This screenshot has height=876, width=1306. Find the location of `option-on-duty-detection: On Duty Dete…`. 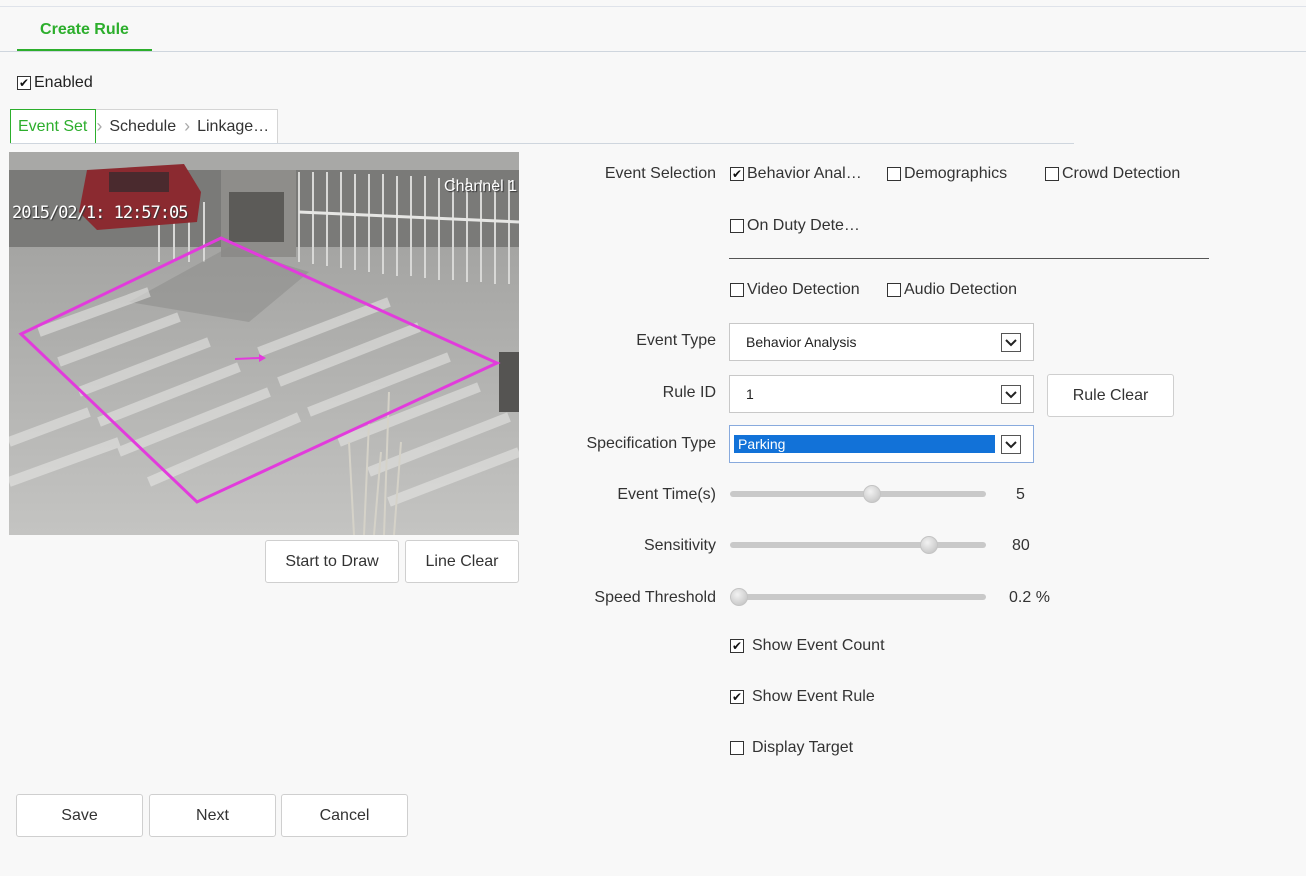

option-on-duty-detection: On Duty Dete… is located at coordinates (795, 226).